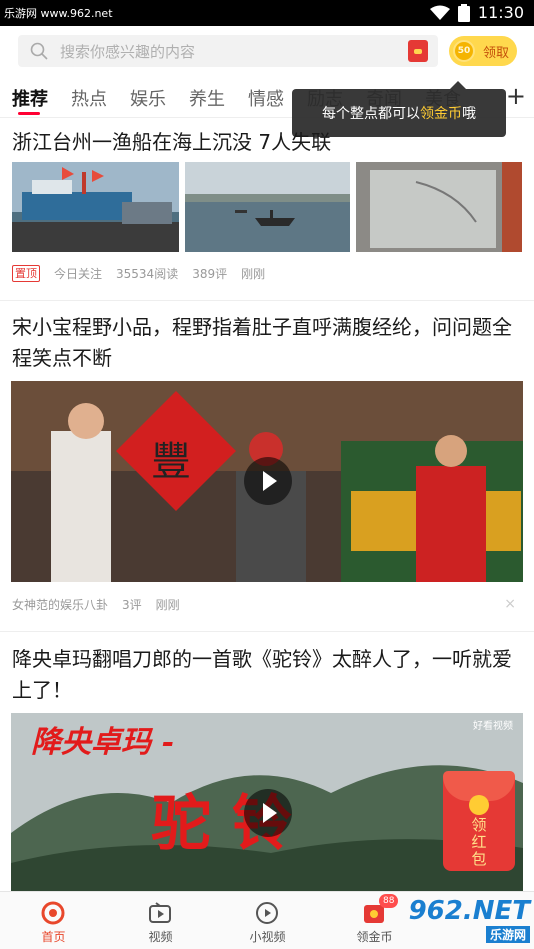 The width and height of the screenshot is (534, 949). Describe the element at coordinates (58, 13) in the screenshot. I see `status-watermark: 乐游网 www.962.net` at that location.